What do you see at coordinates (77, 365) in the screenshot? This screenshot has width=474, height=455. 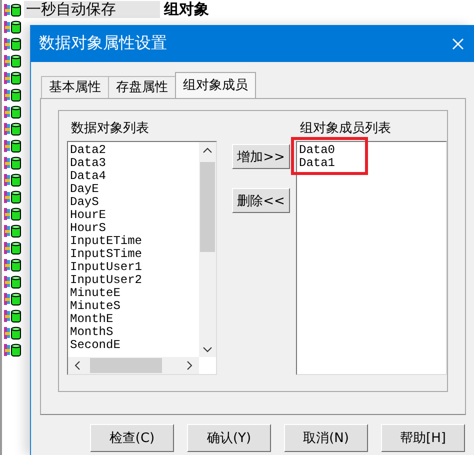 I see `scroll-left-icon` at bounding box center [77, 365].